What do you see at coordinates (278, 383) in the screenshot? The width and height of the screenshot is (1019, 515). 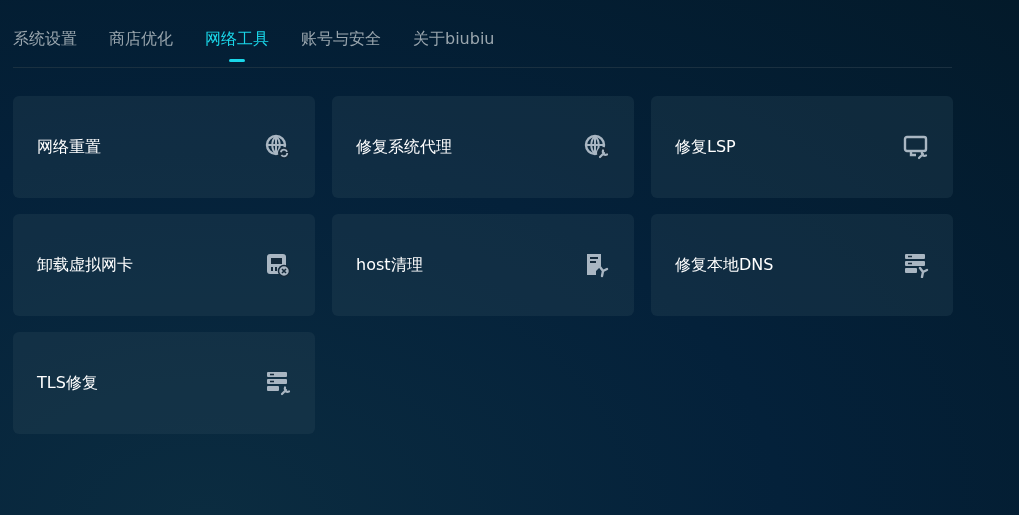 I see `server-wrench-icon` at bounding box center [278, 383].